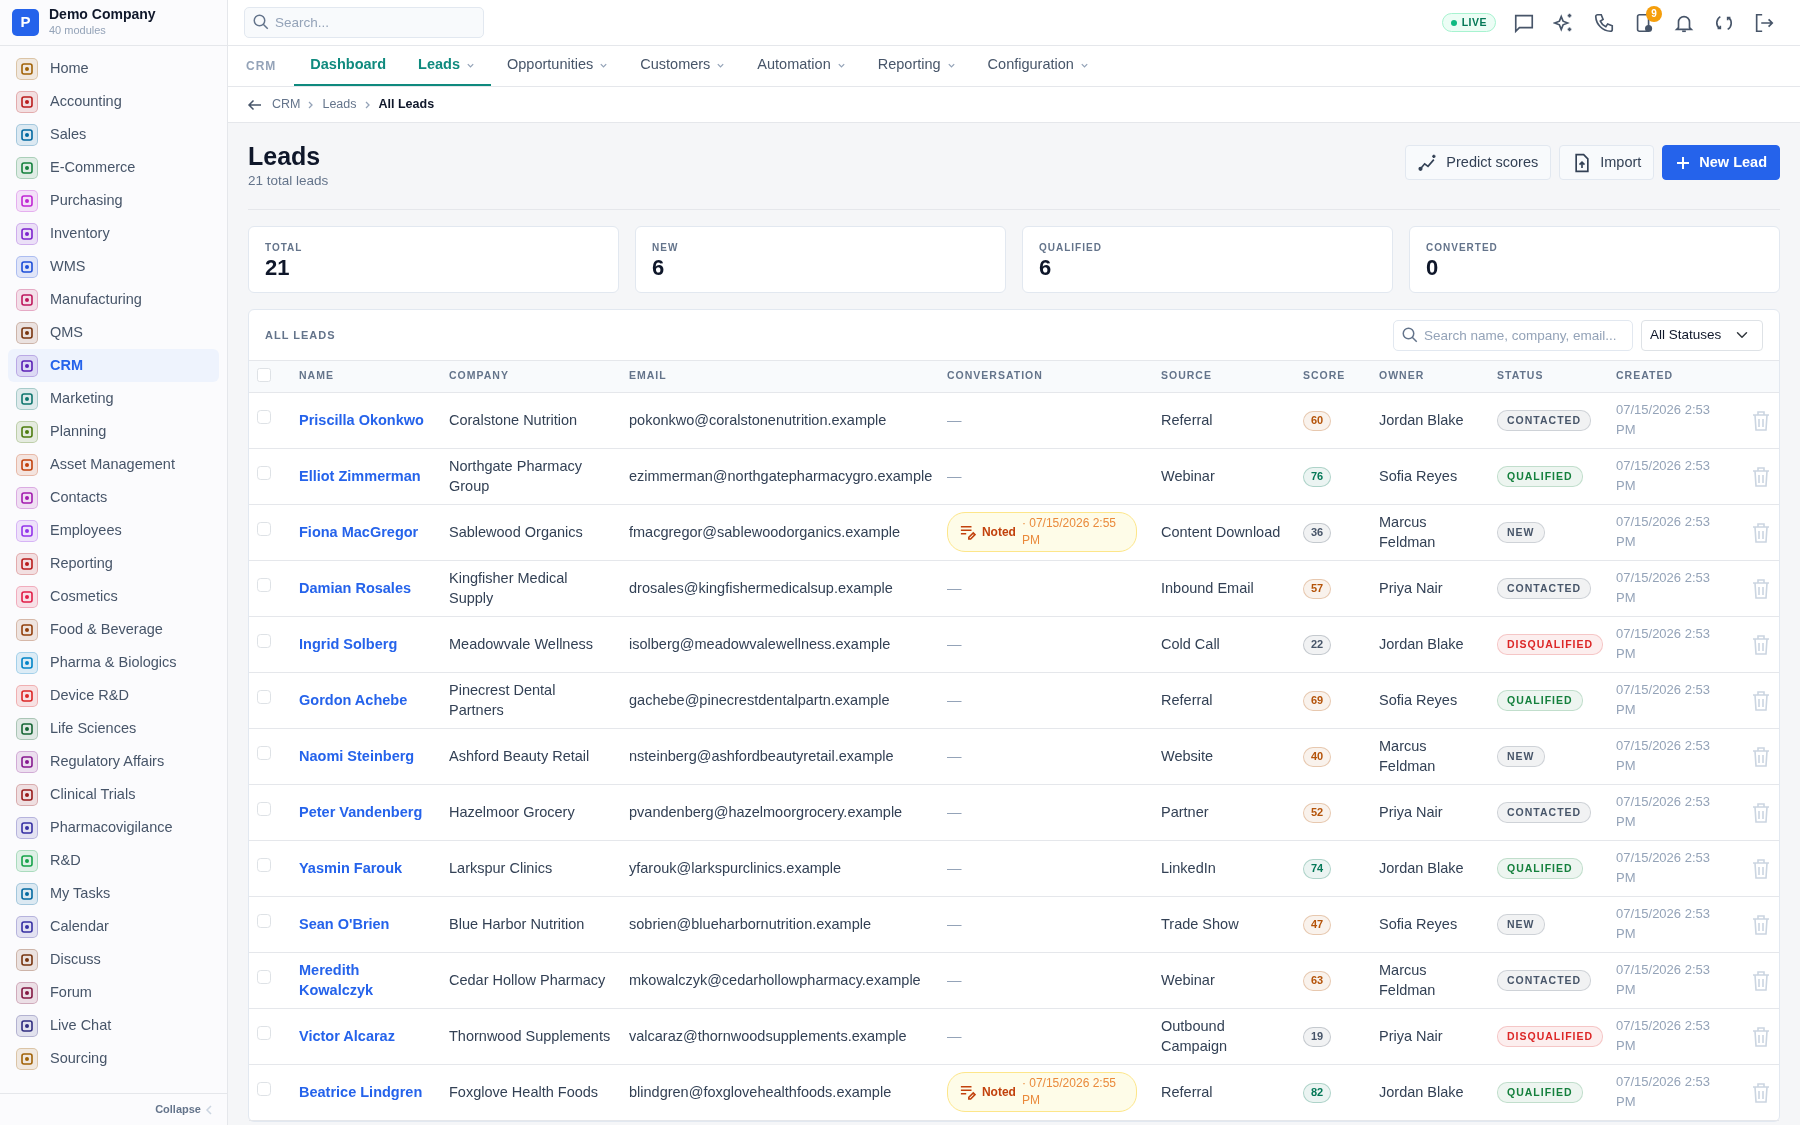 This screenshot has height=1125, width=1800. I want to click on sidebar-item: Reporting, so click(113, 563).